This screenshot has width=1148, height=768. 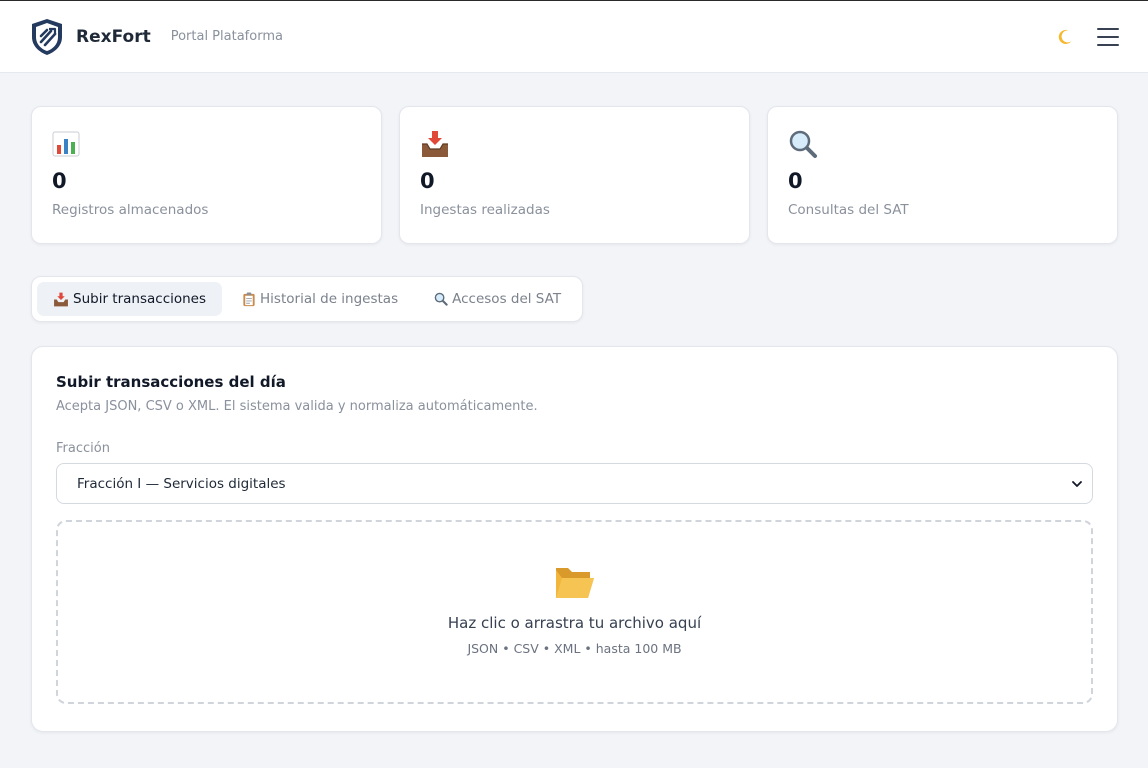 I want to click on stat-label: Ingestas realizadas, so click(x=485, y=210).